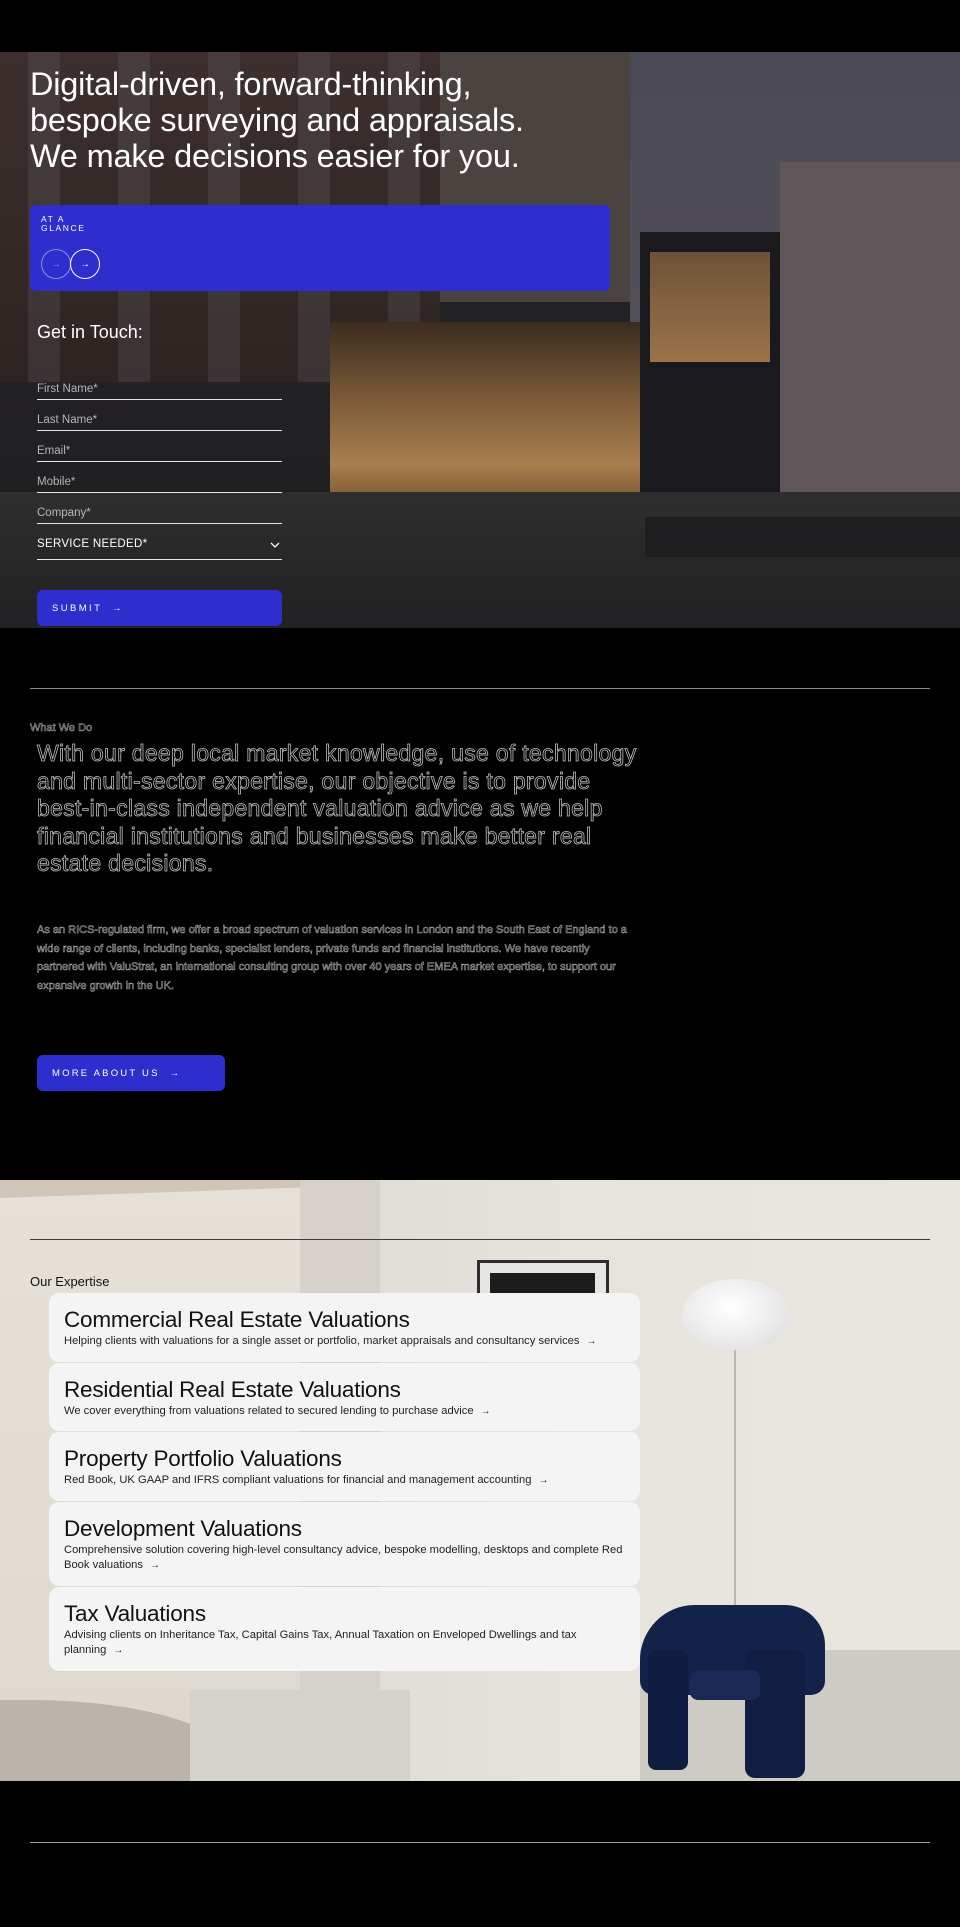 The image size is (960, 1927). Describe the element at coordinates (159, 513) in the screenshot. I see `company-input` at that location.